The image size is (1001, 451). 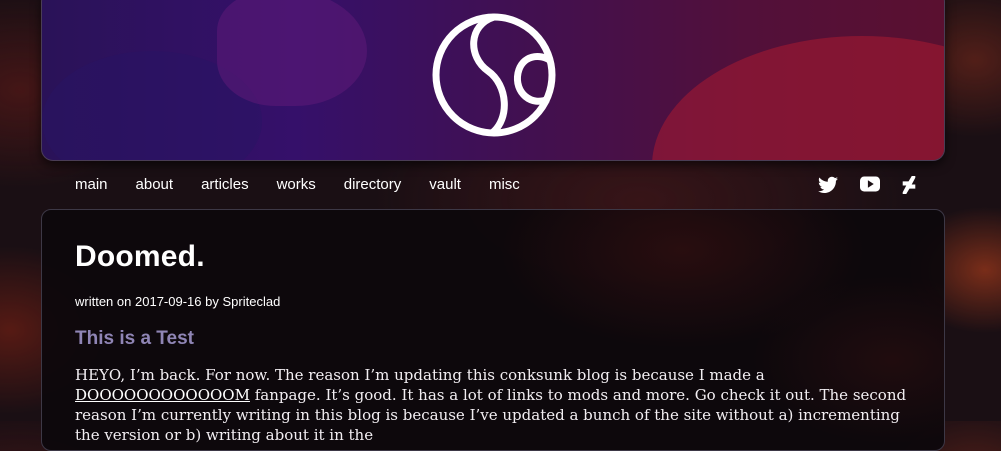 What do you see at coordinates (212, 301) in the screenshot?
I see `byline-by: by` at bounding box center [212, 301].